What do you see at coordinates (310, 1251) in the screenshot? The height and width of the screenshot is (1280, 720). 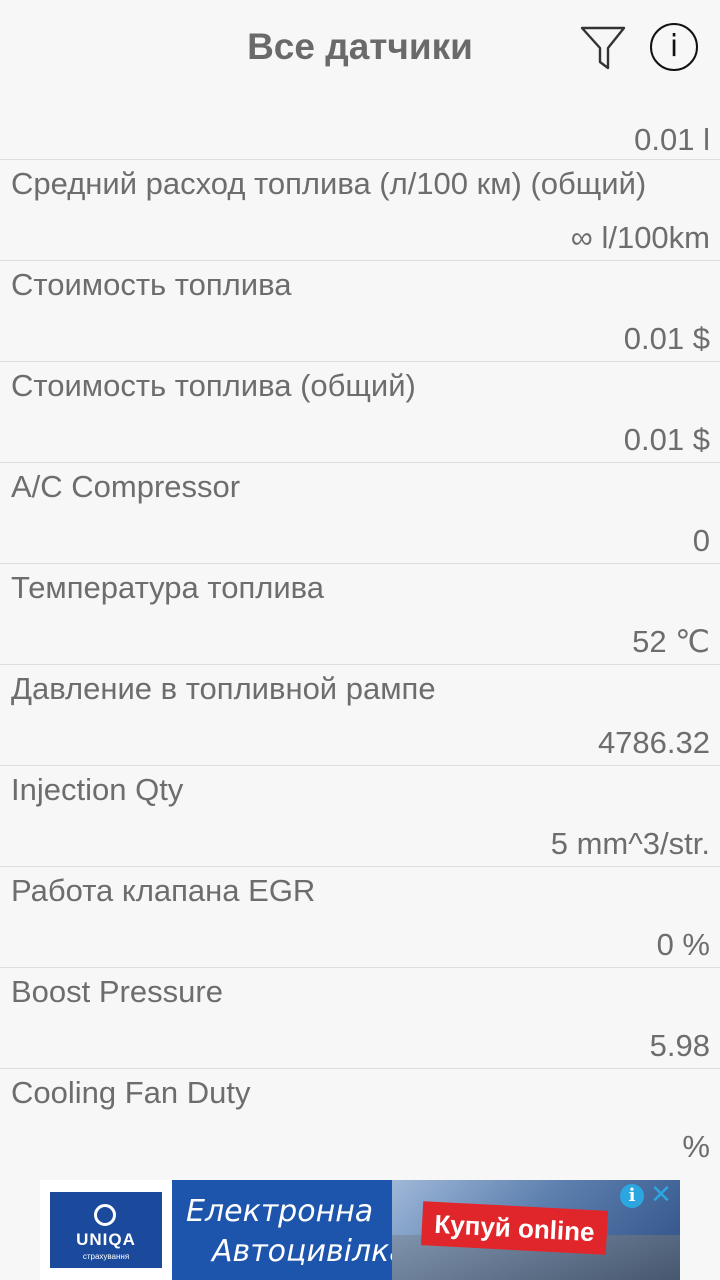 I see `ad-headline-2: Автоцивілка` at bounding box center [310, 1251].